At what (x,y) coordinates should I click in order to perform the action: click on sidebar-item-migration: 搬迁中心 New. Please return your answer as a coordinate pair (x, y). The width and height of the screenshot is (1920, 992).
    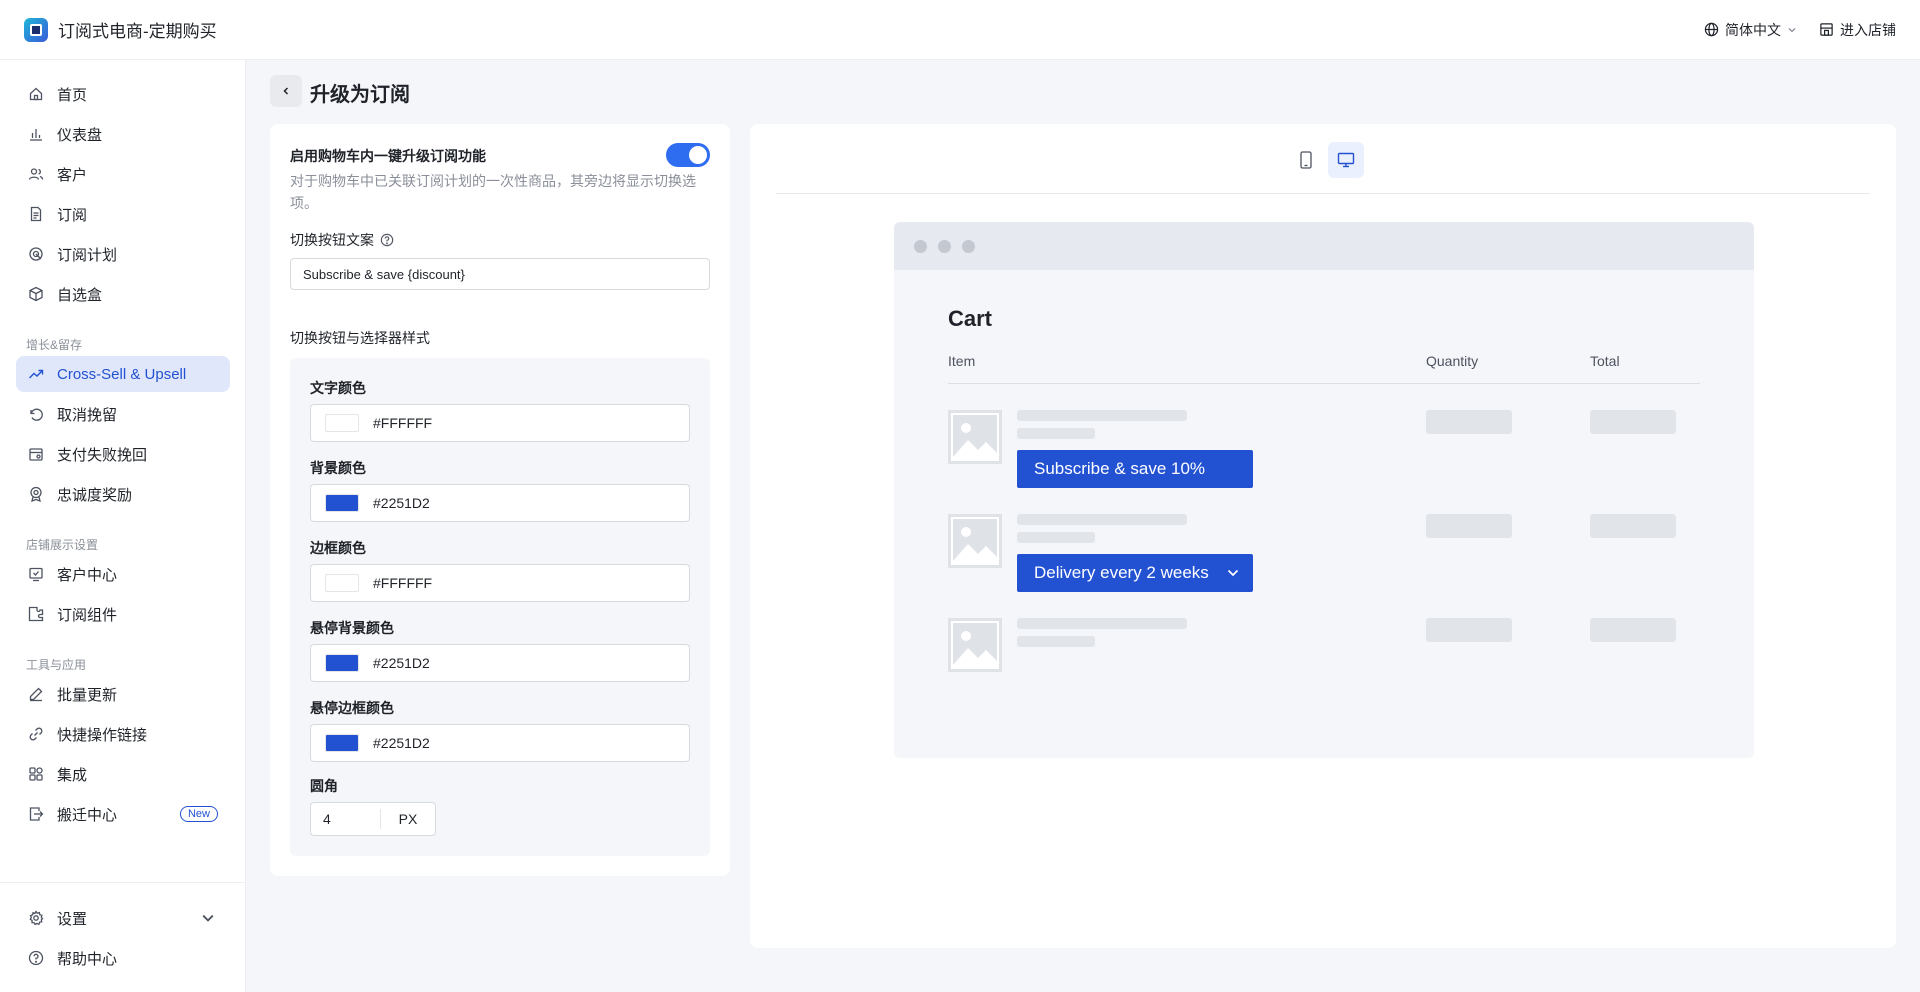
    Looking at the image, I should click on (123, 814).